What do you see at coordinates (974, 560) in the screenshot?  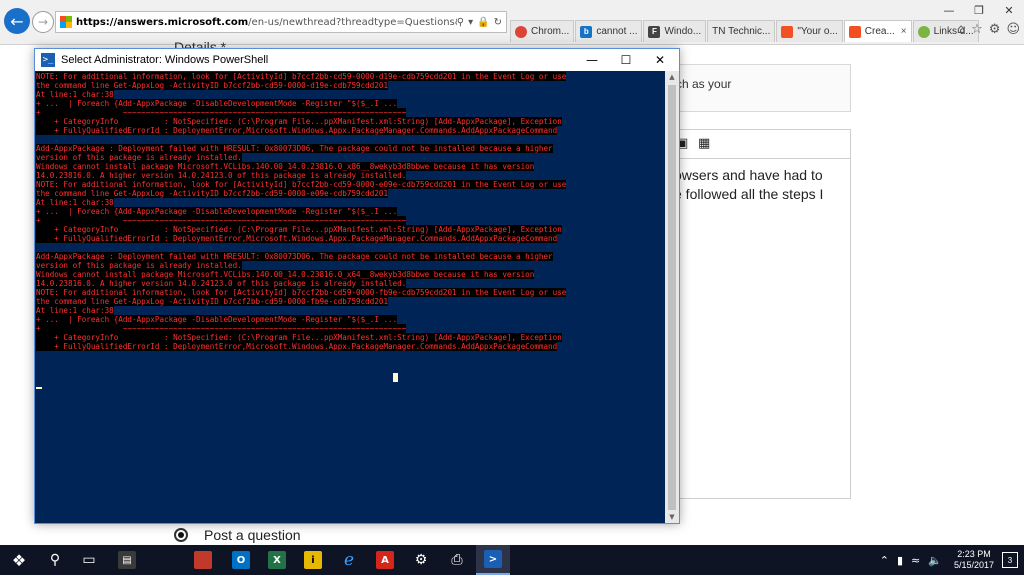 I see `clock: 2:23 PM 5/15/2017` at bounding box center [974, 560].